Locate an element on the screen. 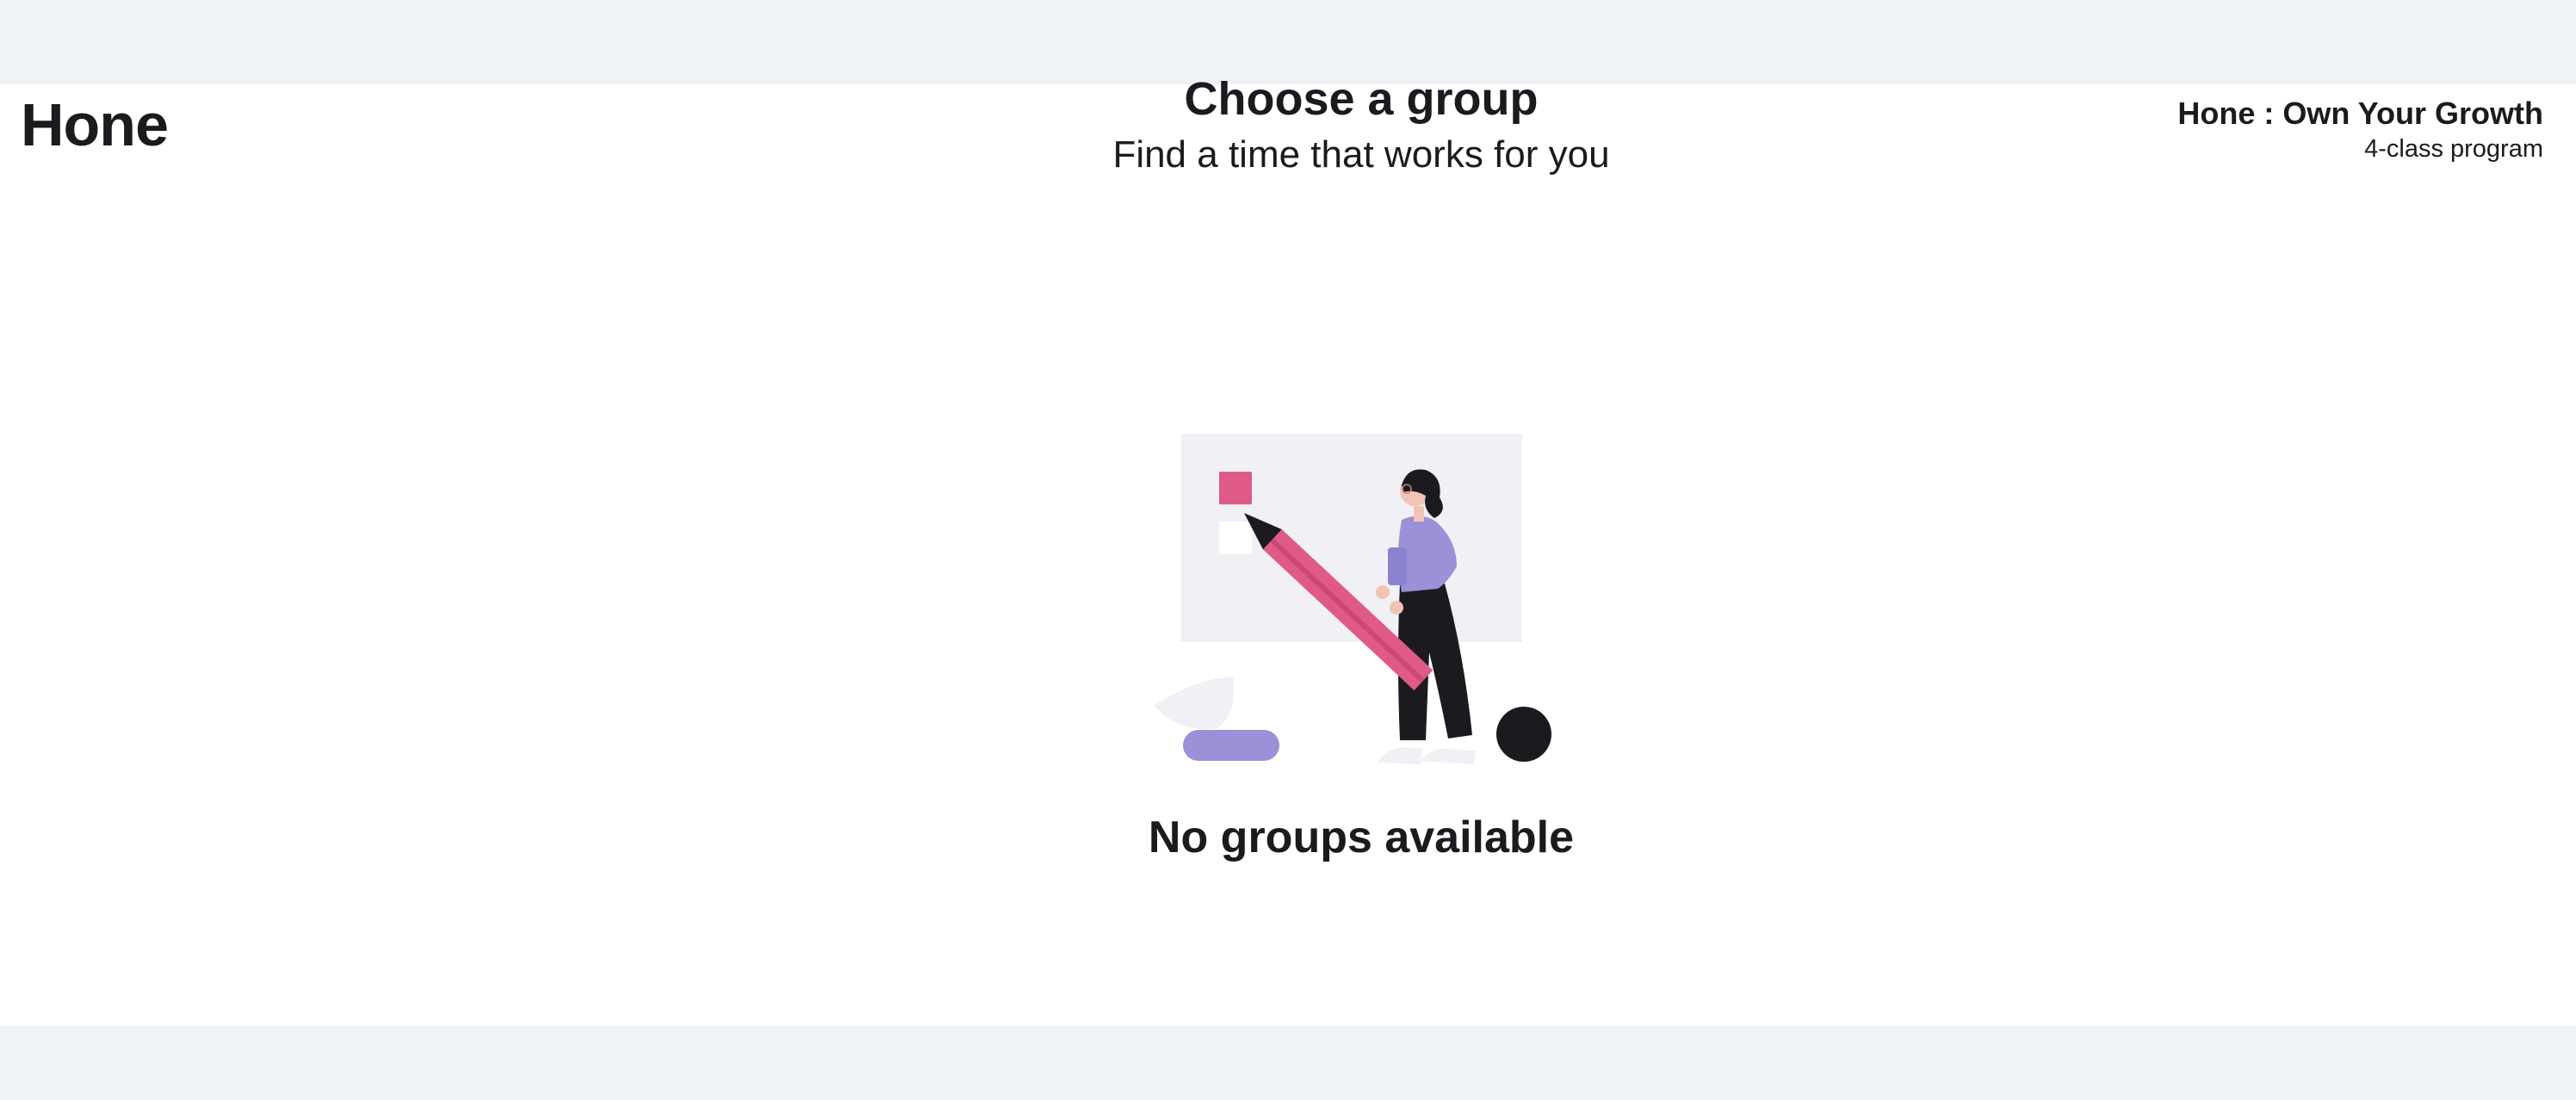 Image resolution: width=2576 pixels, height=1100 pixels. shoe-right-shape is located at coordinates (1448, 756).